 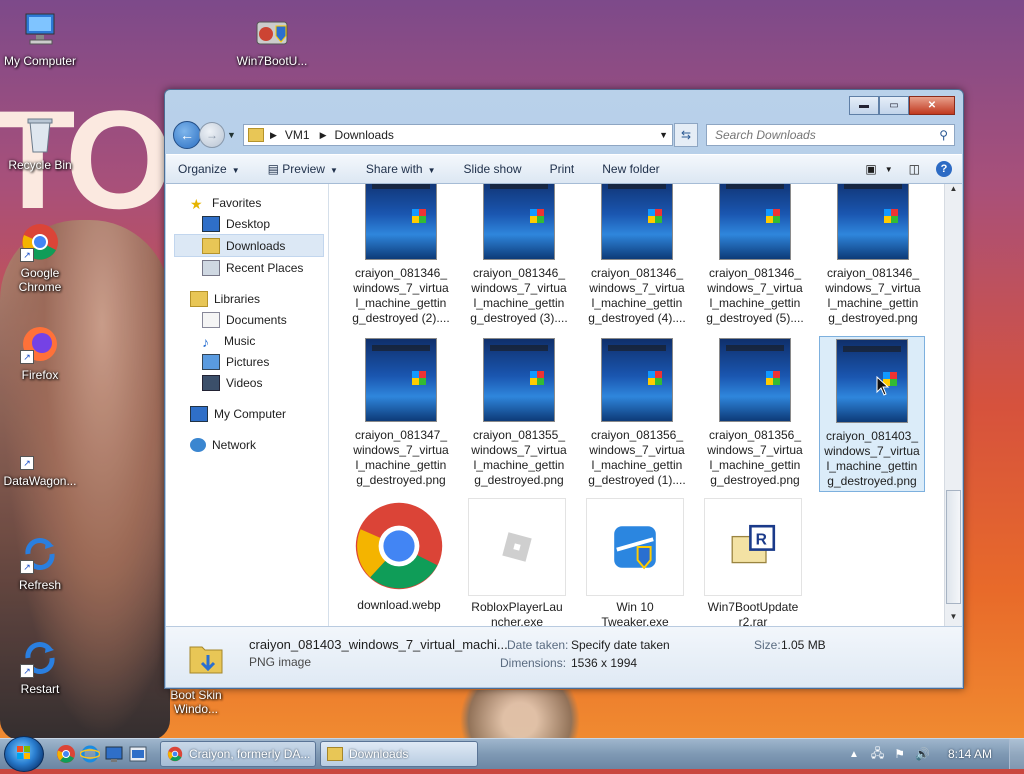 What do you see at coordinates (953, 547) in the screenshot?
I see `scrollbar-thumb` at bounding box center [953, 547].